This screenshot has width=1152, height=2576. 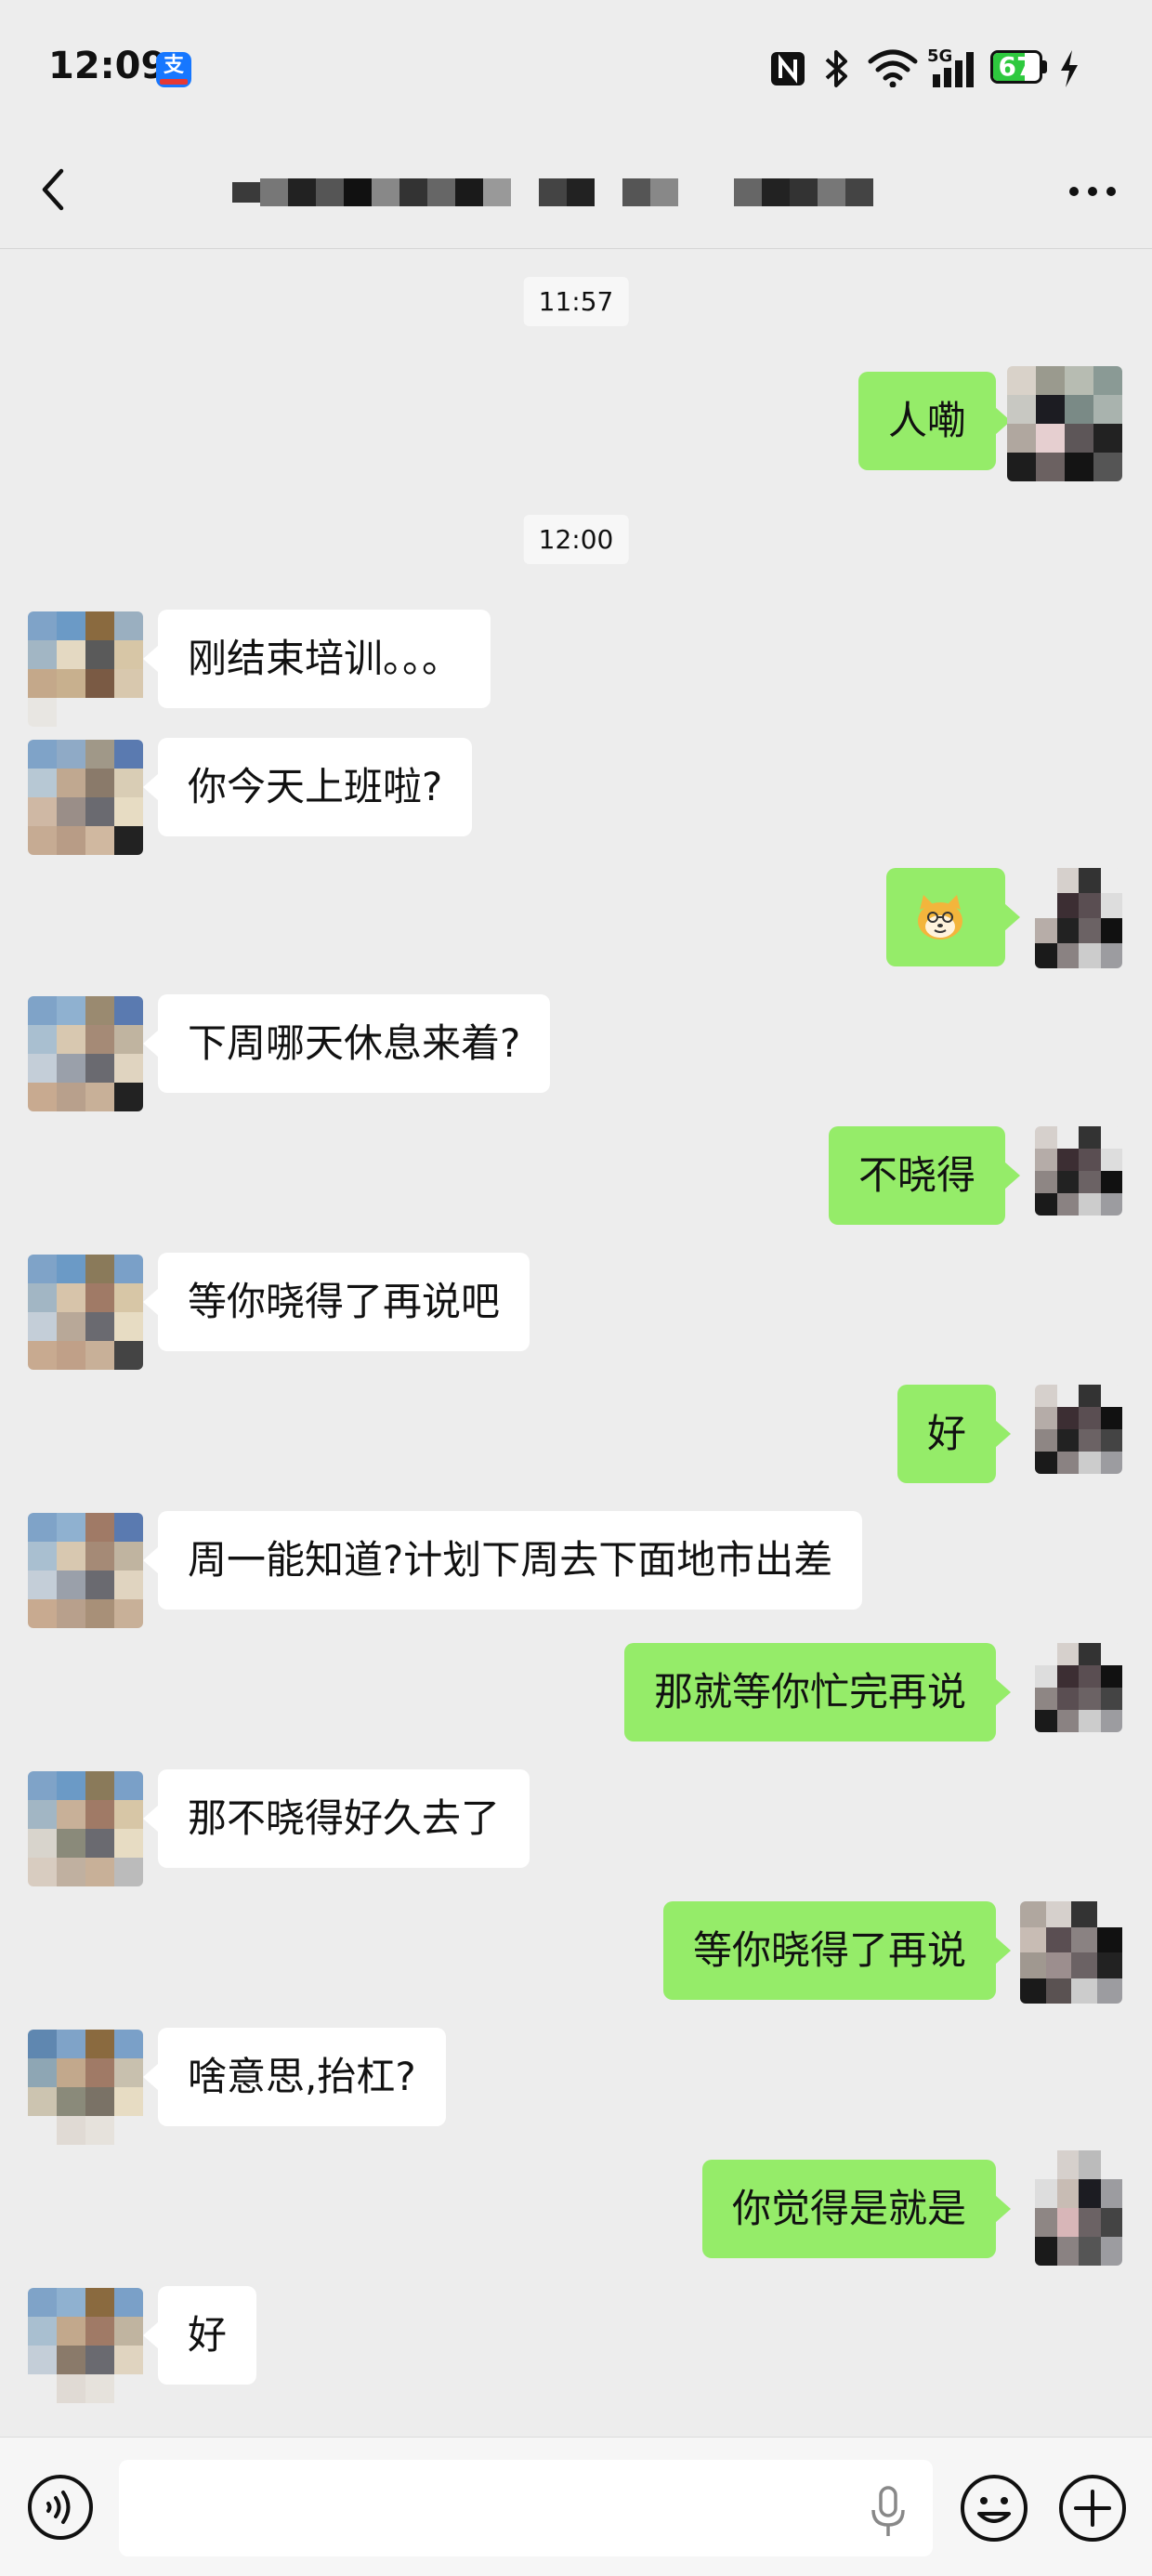 I want to click on message-bubble-incoming: 那不晓得好久去了, so click(x=336, y=1818).